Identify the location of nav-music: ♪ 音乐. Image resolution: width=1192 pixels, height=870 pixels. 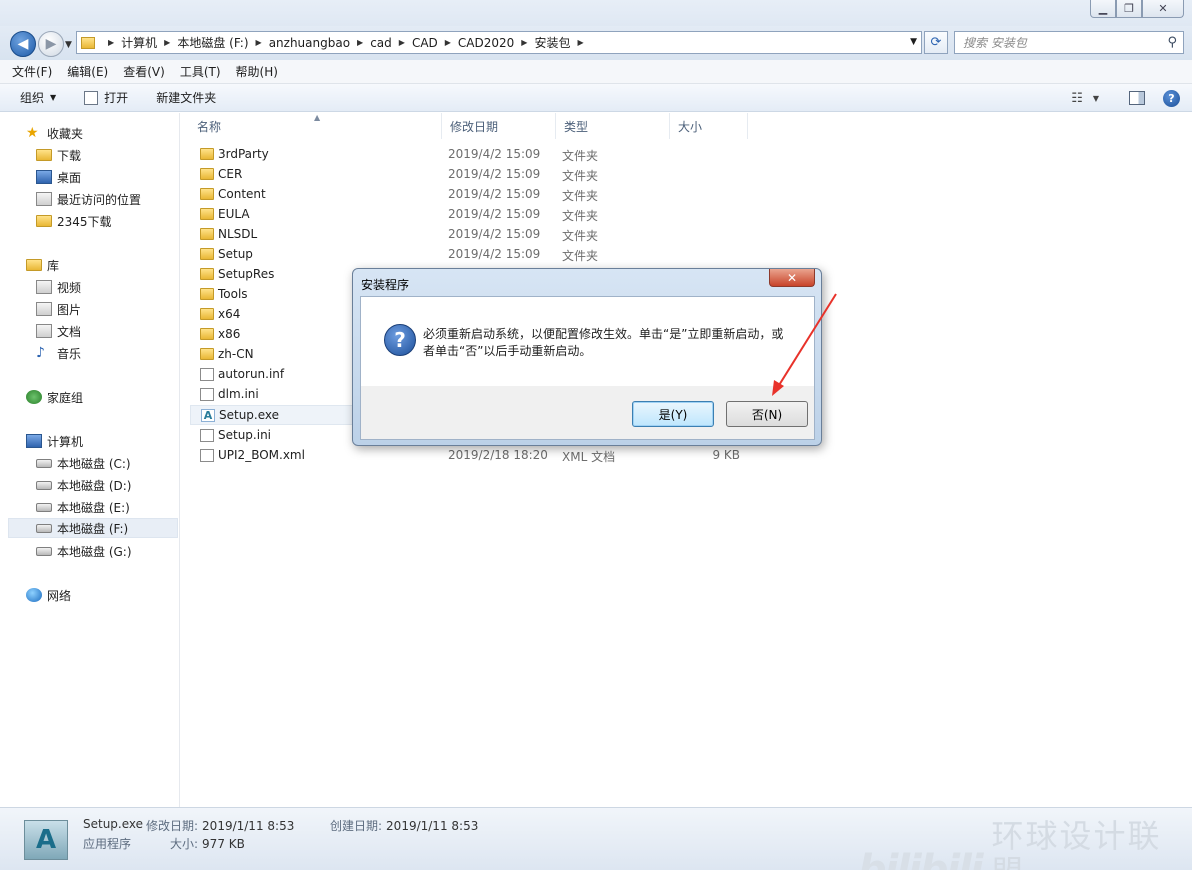
(58, 353).